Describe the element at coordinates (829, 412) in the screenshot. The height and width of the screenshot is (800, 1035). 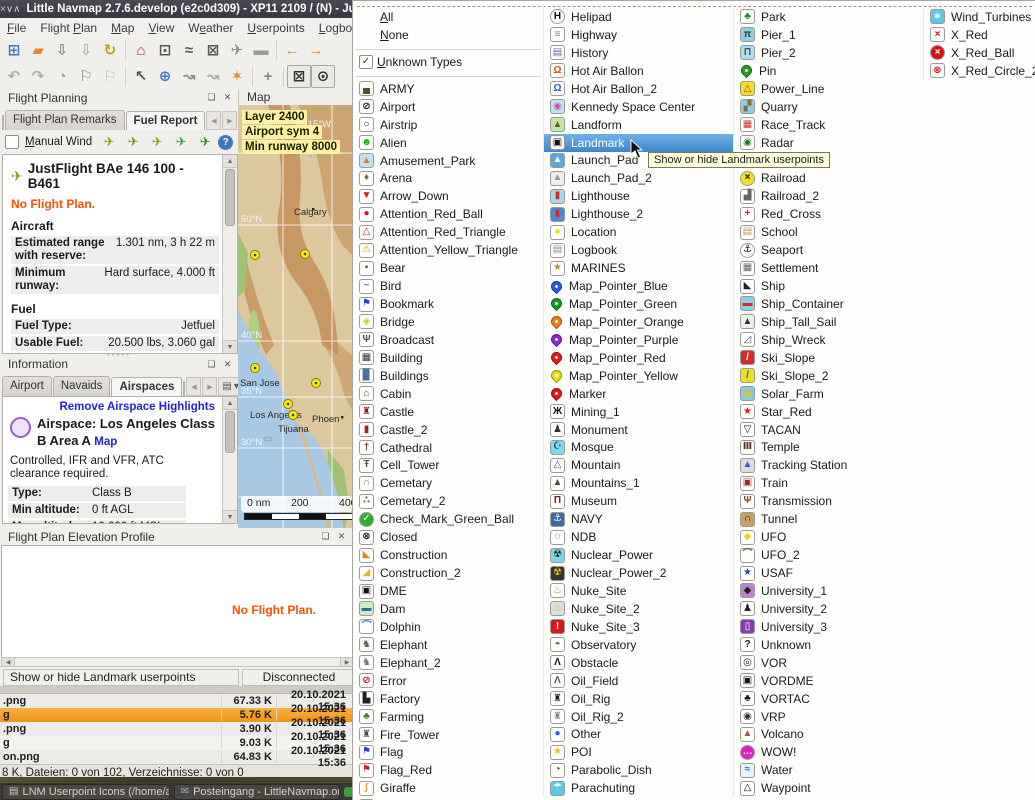
I see `menu-item-star-red: ★ Star_Red` at that location.